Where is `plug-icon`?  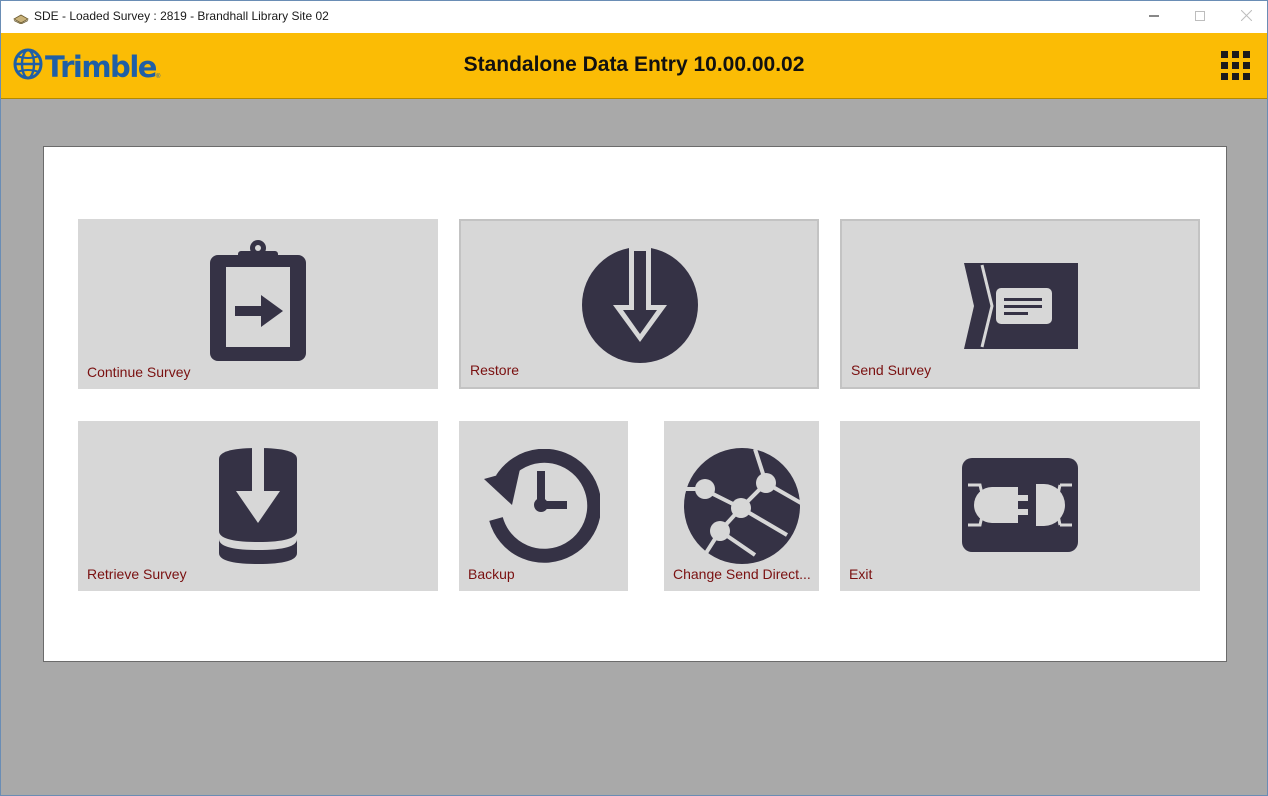
plug-icon is located at coordinates (1020, 505).